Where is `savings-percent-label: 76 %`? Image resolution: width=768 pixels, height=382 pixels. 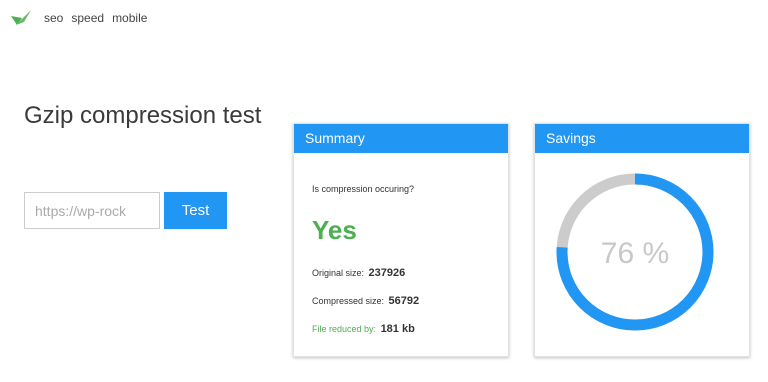 savings-percent-label: 76 % is located at coordinates (635, 253).